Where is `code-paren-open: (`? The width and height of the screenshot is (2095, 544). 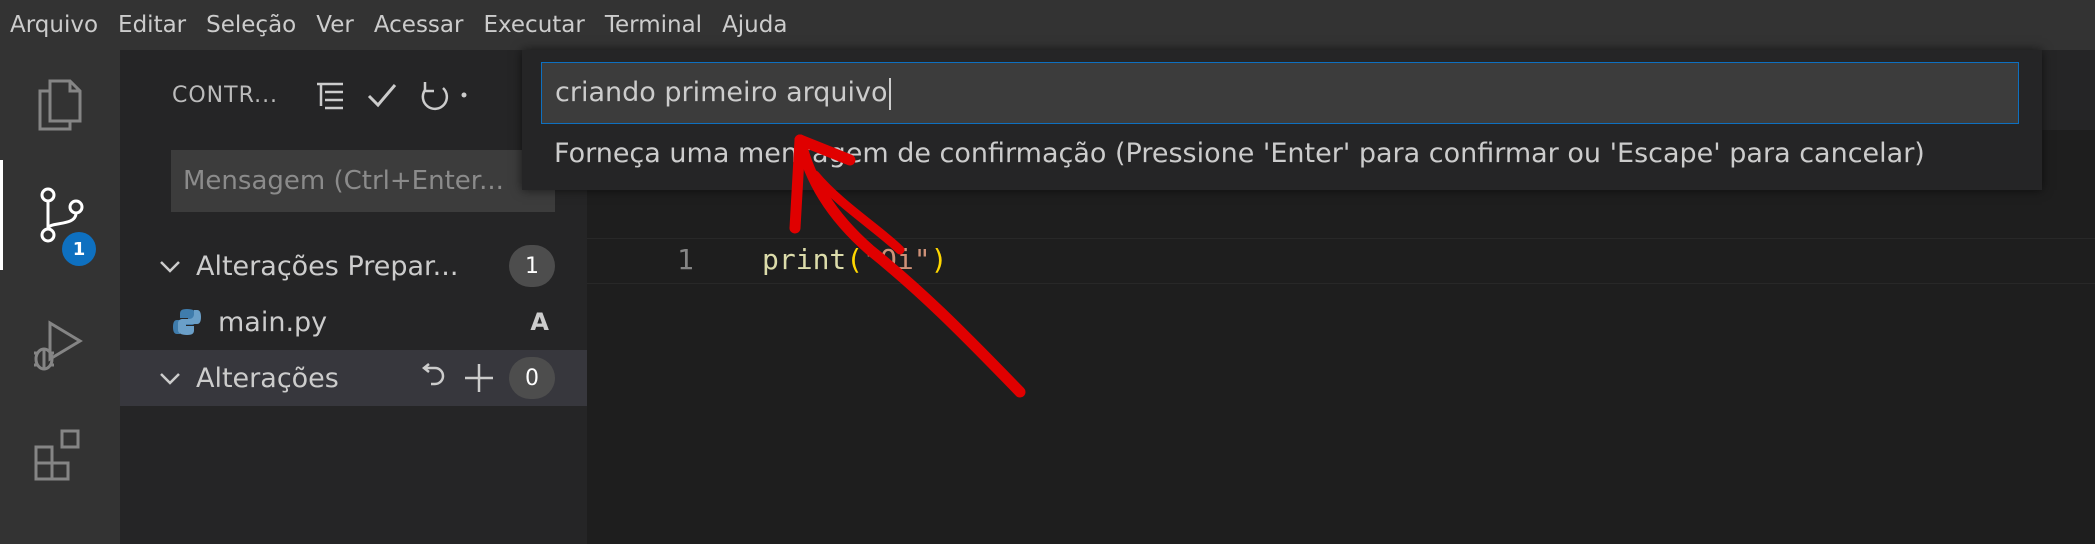 code-paren-open: ( is located at coordinates (855, 259).